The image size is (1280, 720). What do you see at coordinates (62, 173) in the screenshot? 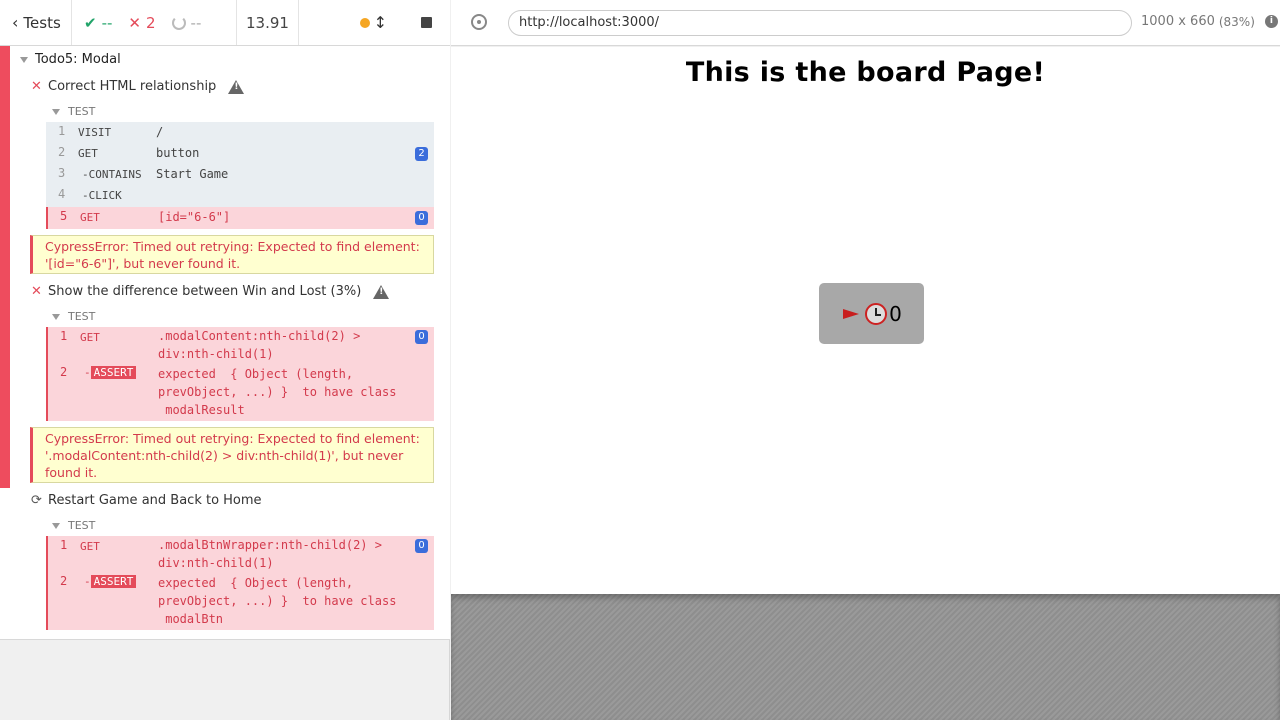
I see `command-number: 3` at bounding box center [62, 173].